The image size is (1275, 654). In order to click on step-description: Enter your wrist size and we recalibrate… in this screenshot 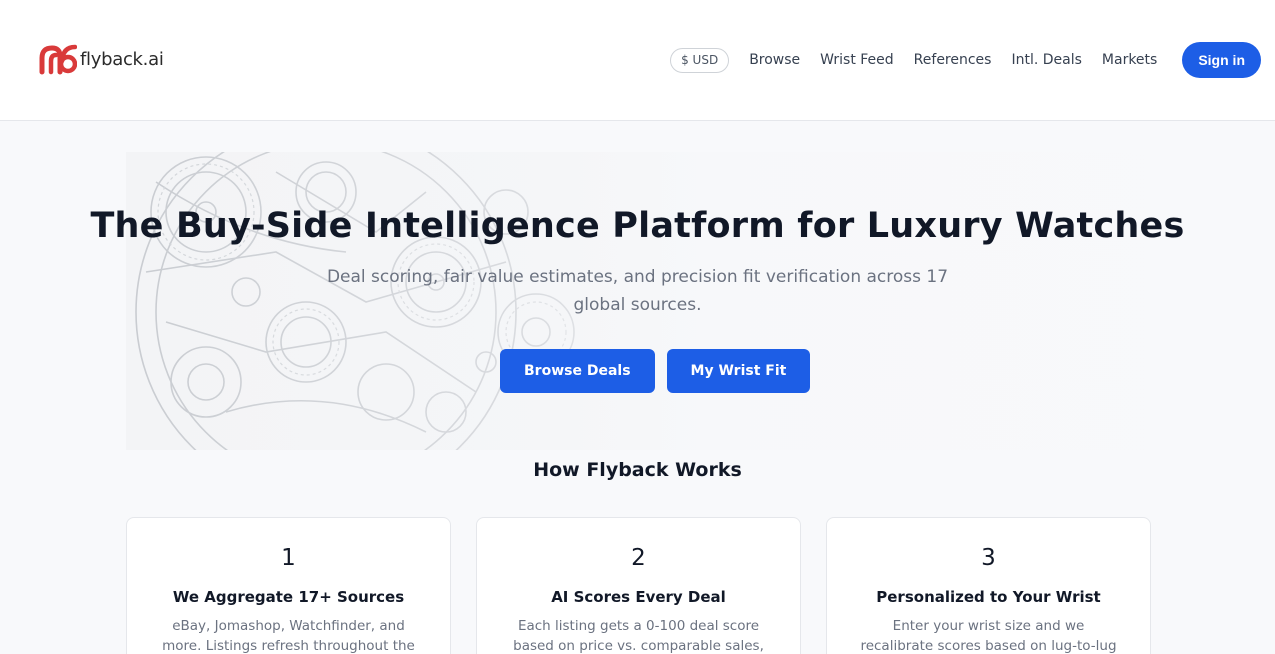, I will do `click(988, 636)`.